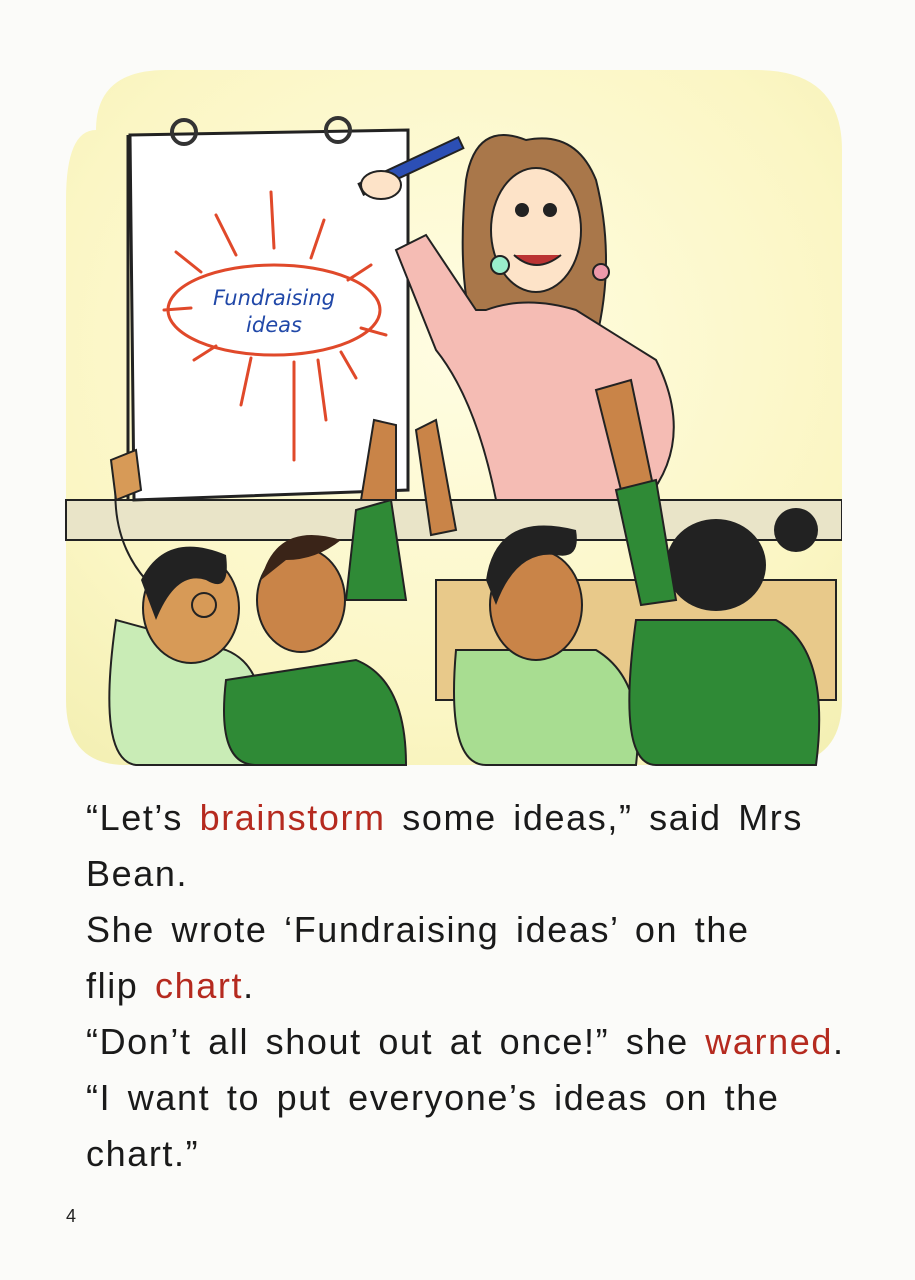  What do you see at coordinates (199, 985) in the screenshot?
I see `vocab-word-chart: chart` at bounding box center [199, 985].